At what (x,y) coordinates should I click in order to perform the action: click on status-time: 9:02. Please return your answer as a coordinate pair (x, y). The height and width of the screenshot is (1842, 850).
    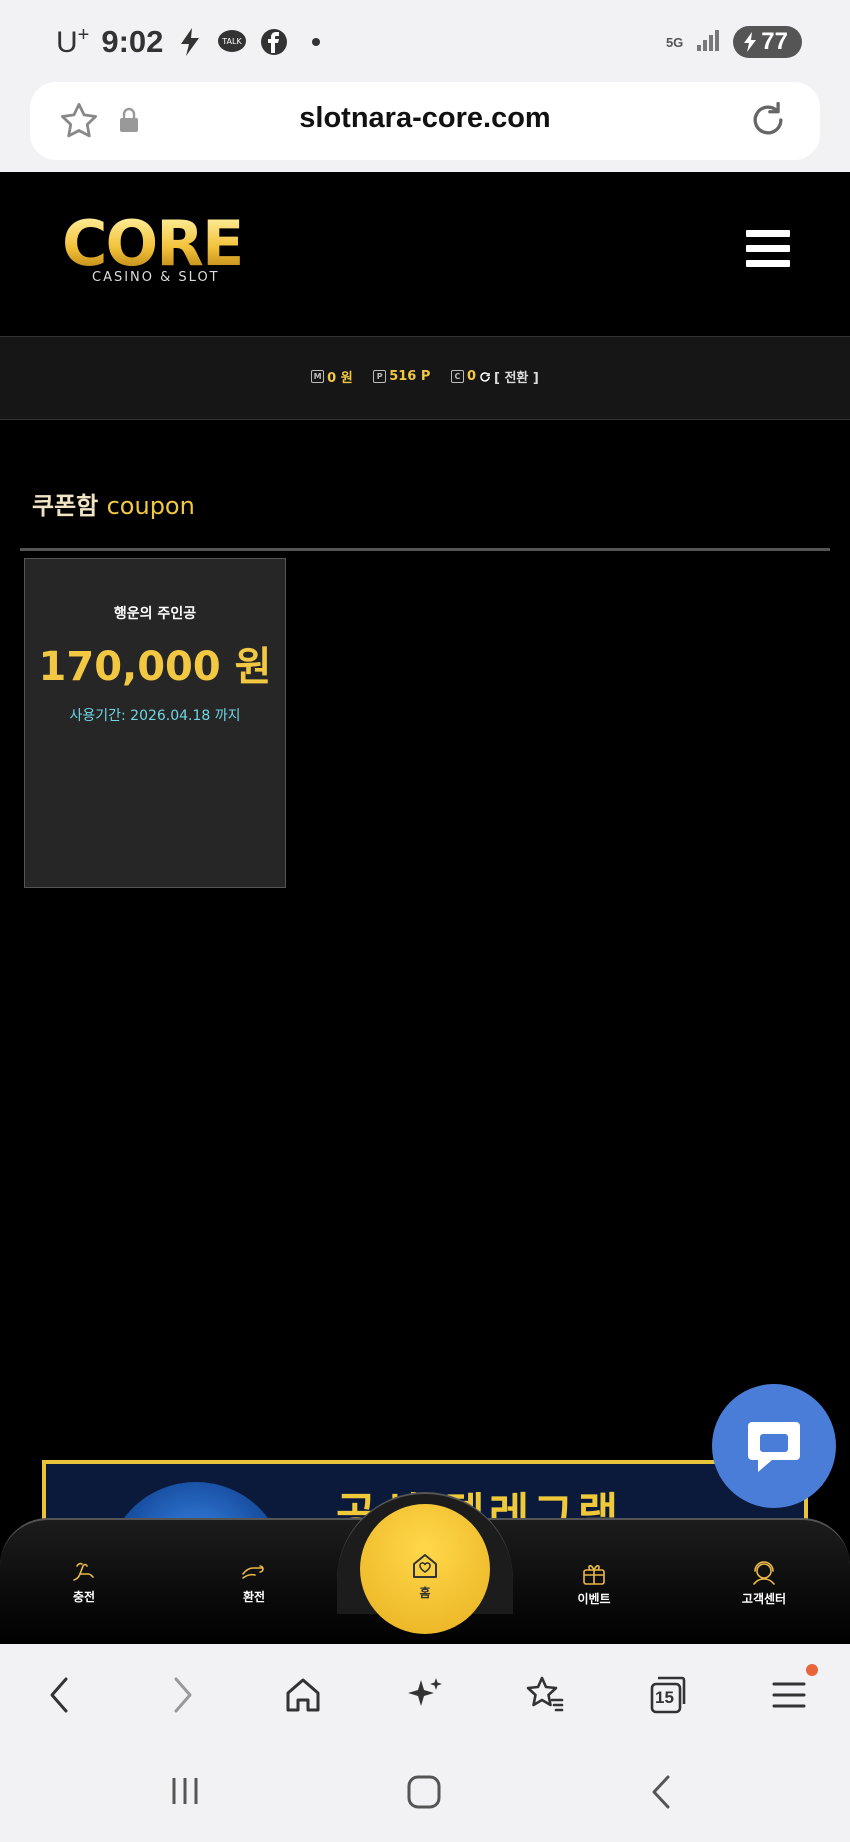
    Looking at the image, I should click on (132, 41).